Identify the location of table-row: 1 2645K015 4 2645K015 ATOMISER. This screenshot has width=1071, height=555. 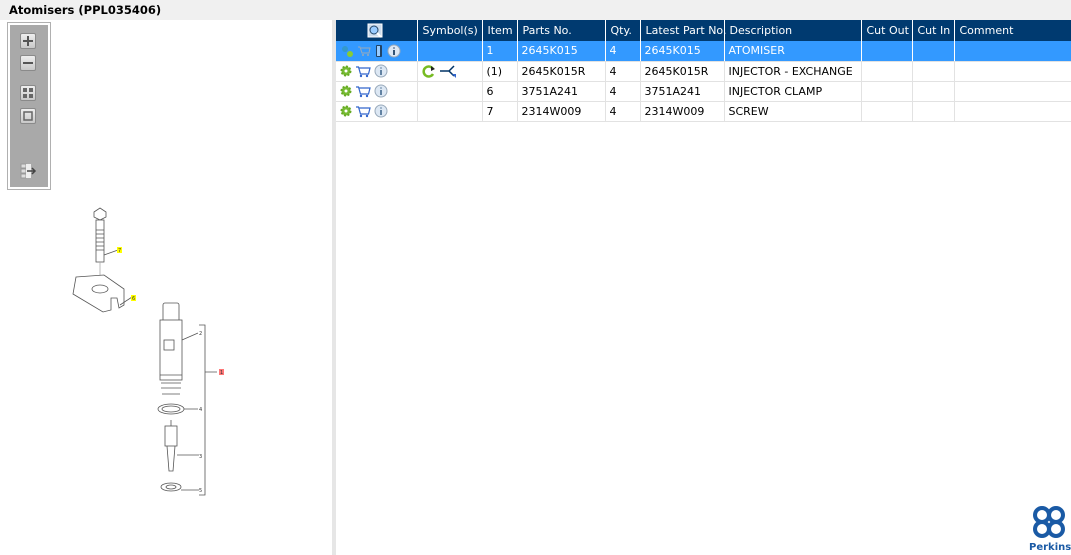
(703, 51).